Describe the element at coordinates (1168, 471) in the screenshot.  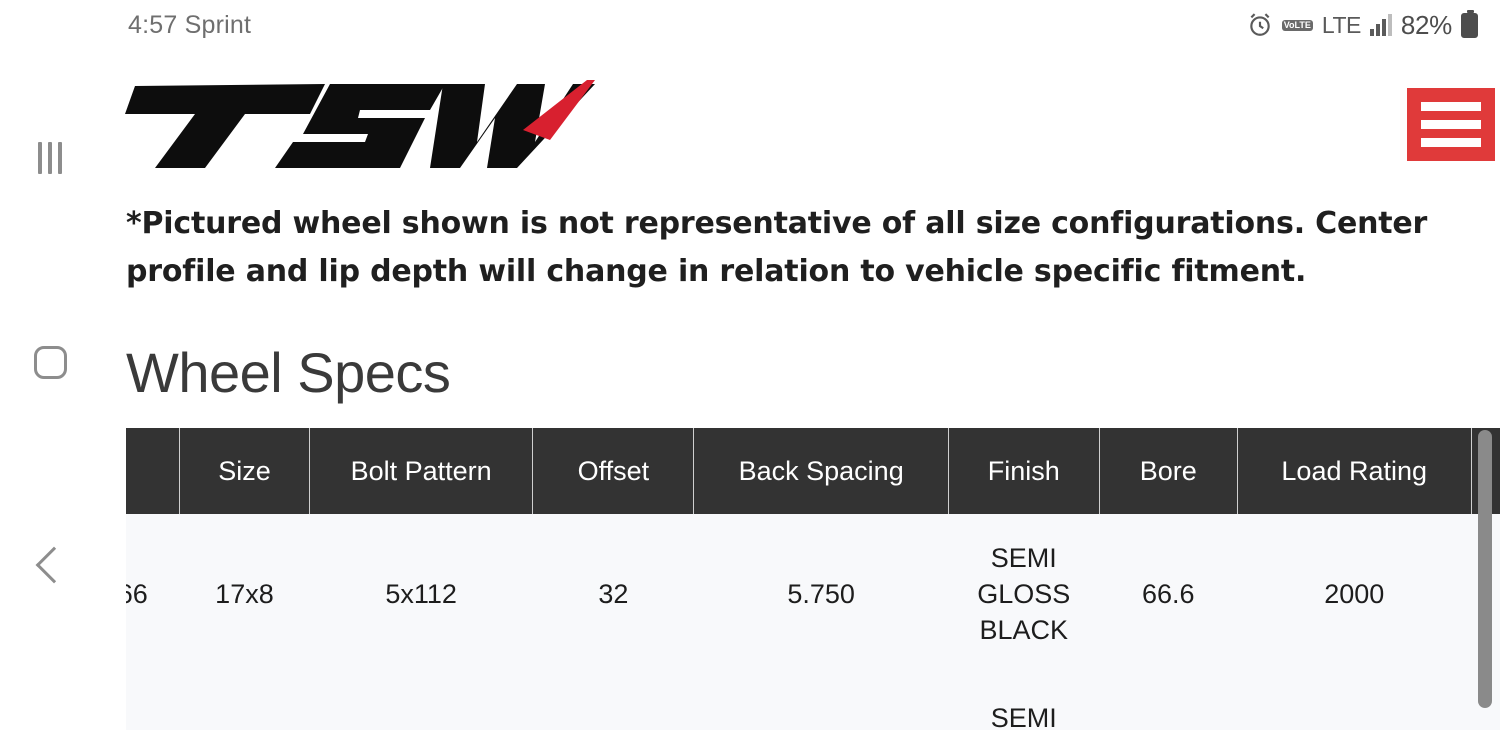
I see `column-header-bore: Bore` at that location.